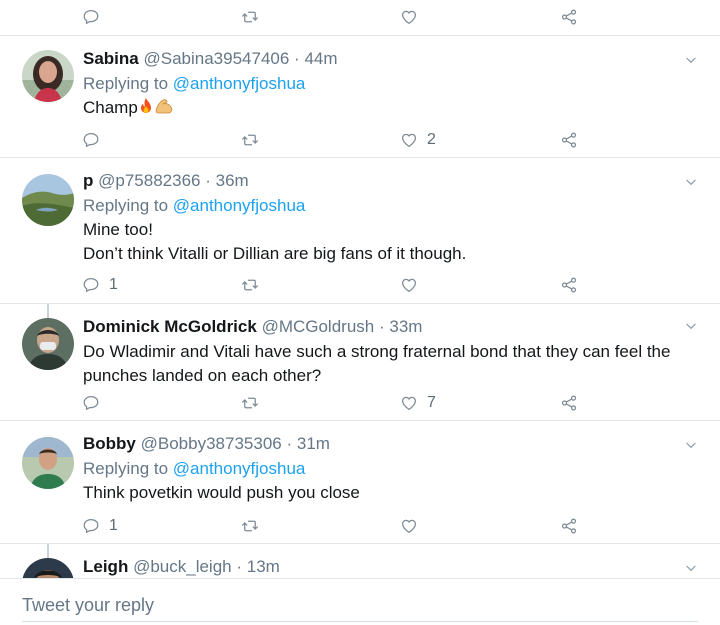 The height and width of the screenshot is (625, 720). Describe the element at coordinates (360, 140) in the screenshot. I see `tweet-actions: 2` at that location.